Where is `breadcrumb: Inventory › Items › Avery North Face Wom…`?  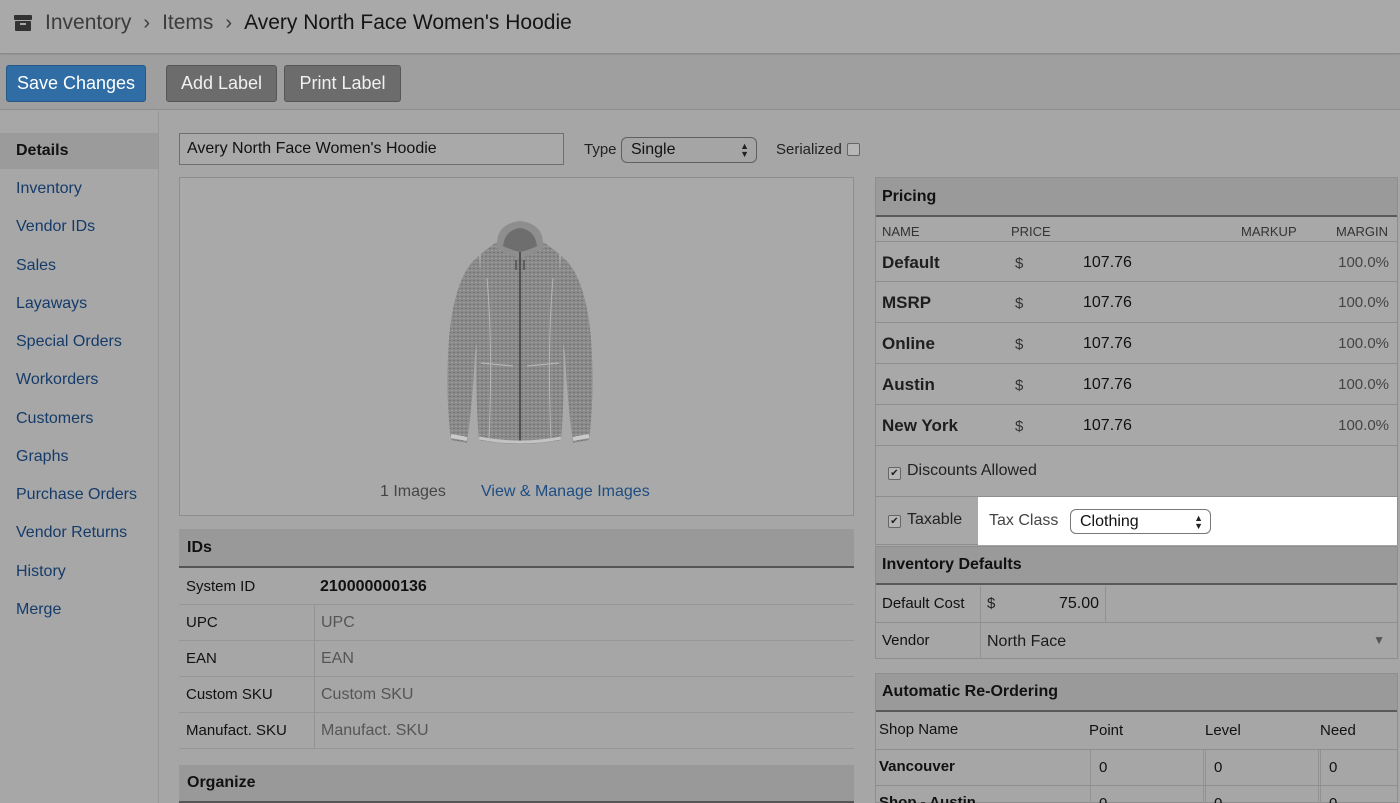 breadcrumb: Inventory › Items › Avery North Face Wom… is located at coordinates (293, 23).